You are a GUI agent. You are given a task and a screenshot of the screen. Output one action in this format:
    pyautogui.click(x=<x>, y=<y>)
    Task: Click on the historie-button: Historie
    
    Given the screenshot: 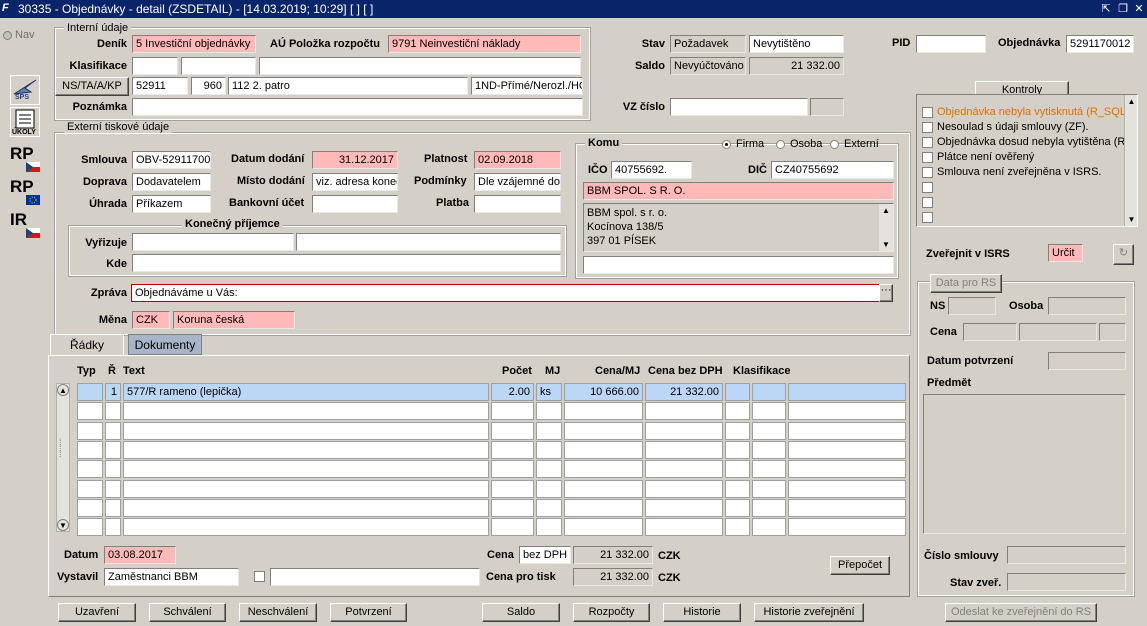 What is the action you would take?
    pyautogui.click(x=702, y=612)
    